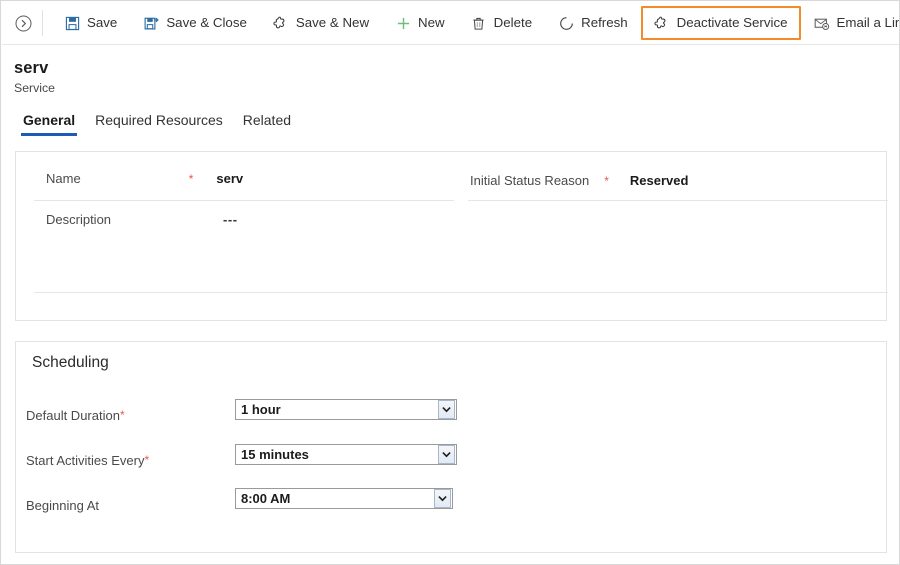  What do you see at coordinates (102, 23) in the screenshot?
I see `save-button-label: Save` at bounding box center [102, 23].